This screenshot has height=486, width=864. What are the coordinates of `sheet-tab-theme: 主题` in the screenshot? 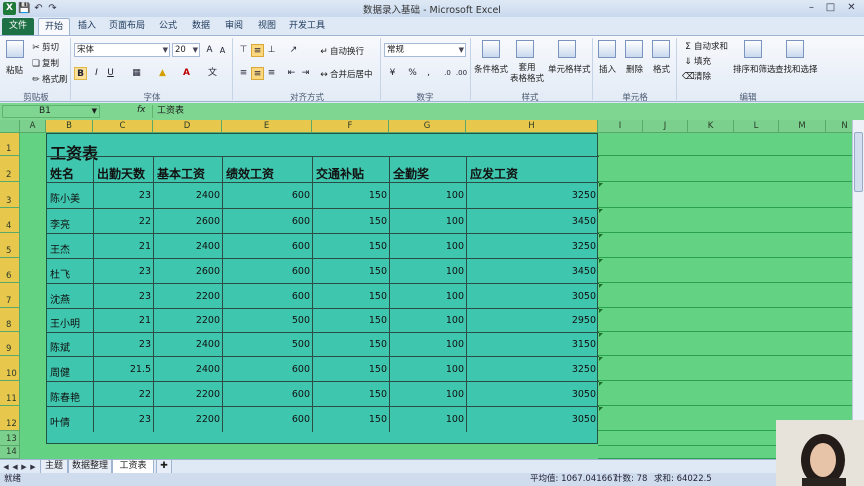 It's located at (54, 467).